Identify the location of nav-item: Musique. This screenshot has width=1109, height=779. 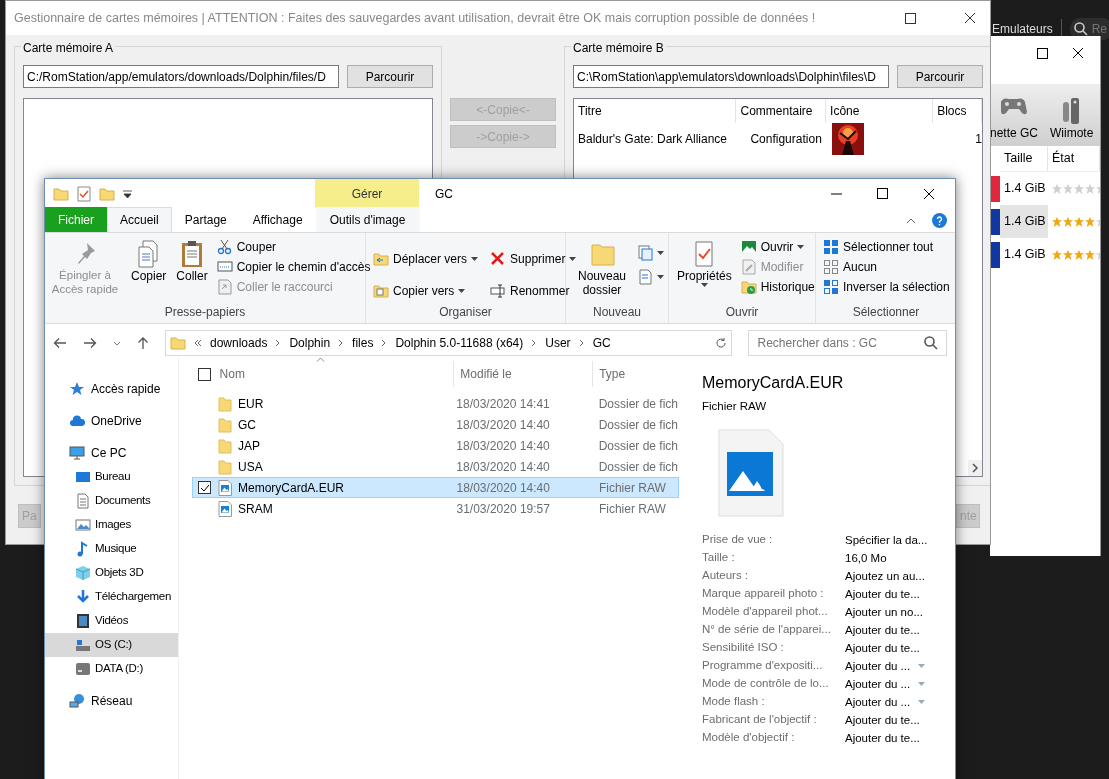
(111, 549).